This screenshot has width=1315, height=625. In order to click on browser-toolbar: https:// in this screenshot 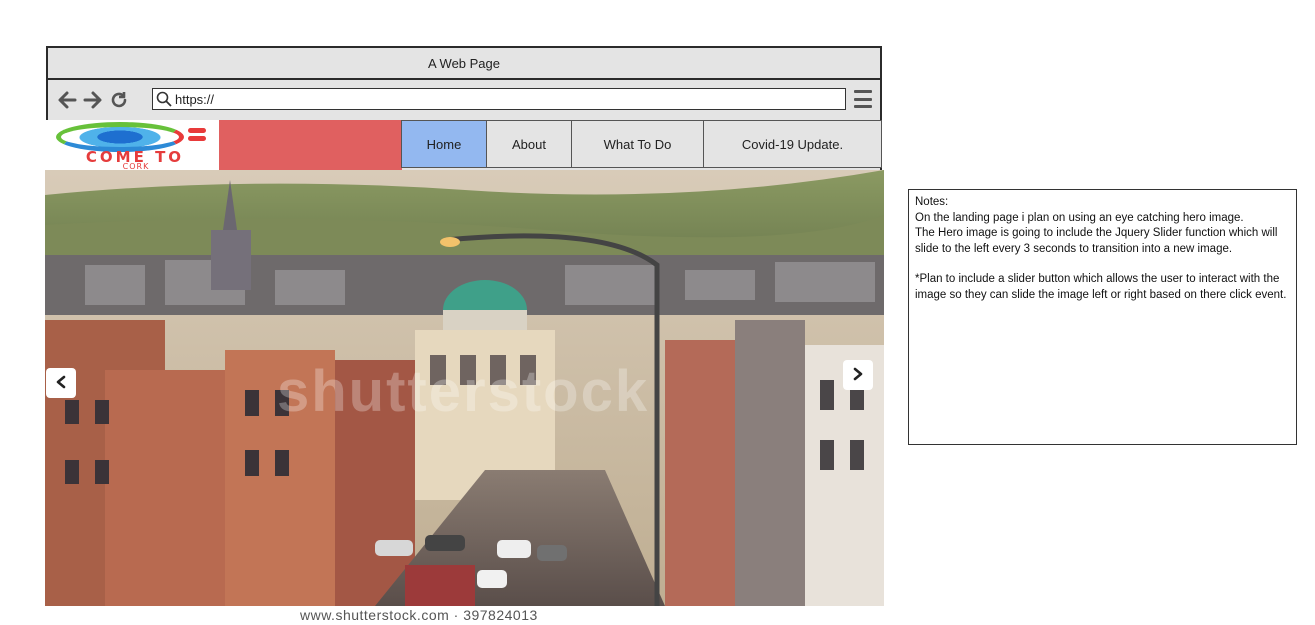, I will do `click(464, 101)`.